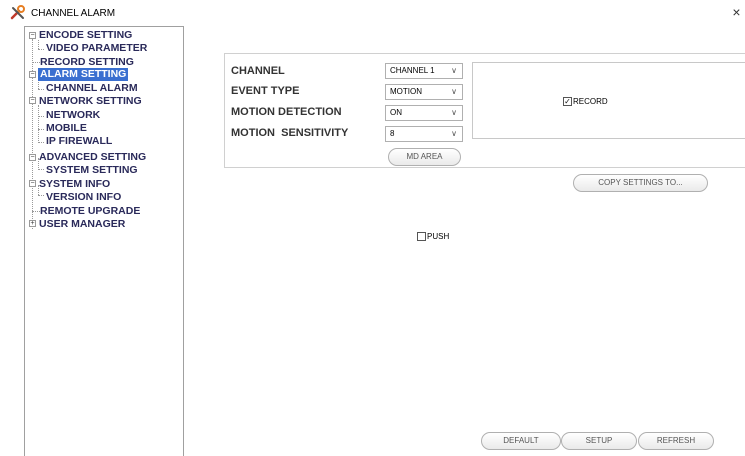  What do you see at coordinates (32, 223) in the screenshot?
I see `expand-toggle-icon: +` at bounding box center [32, 223].